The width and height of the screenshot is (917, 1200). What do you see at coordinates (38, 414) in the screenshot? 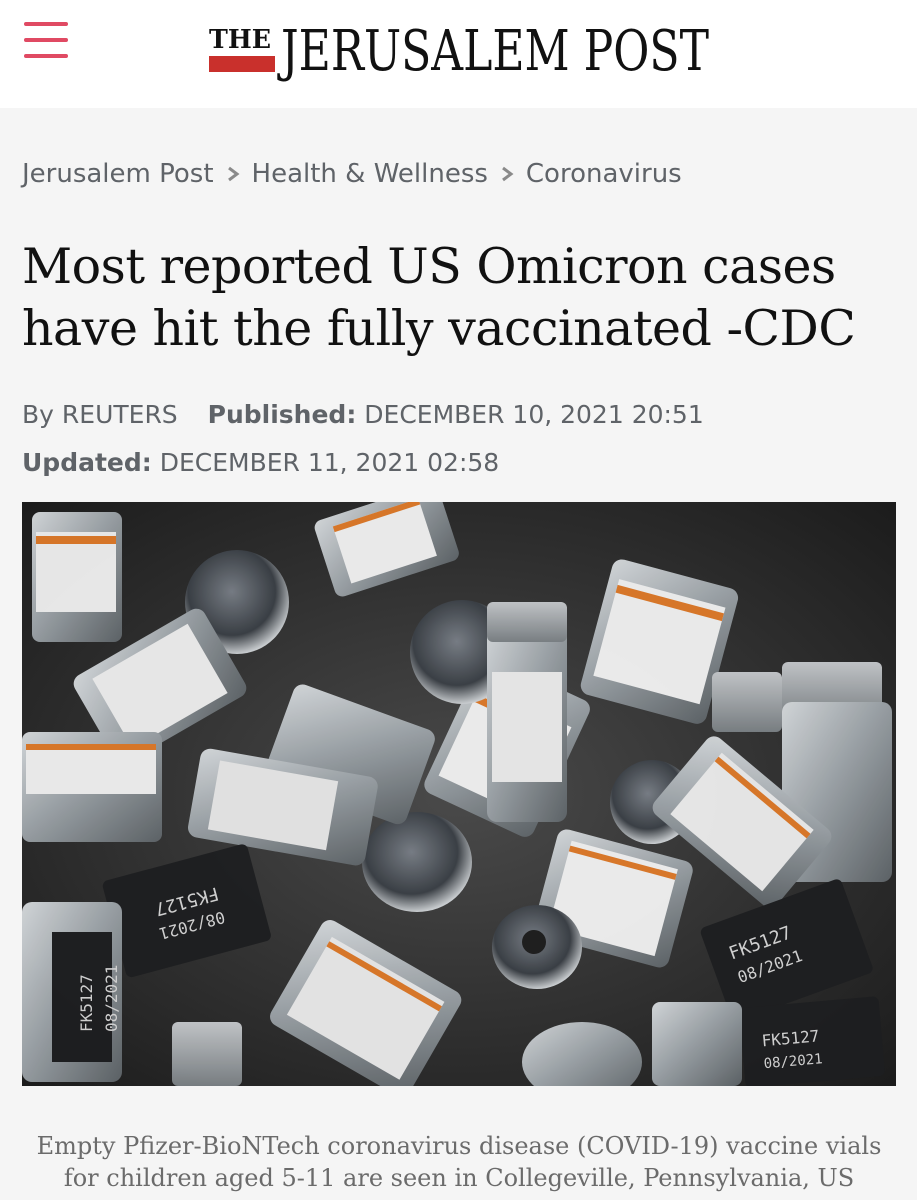
I see `byline-prefix: By` at bounding box center [38, 414].